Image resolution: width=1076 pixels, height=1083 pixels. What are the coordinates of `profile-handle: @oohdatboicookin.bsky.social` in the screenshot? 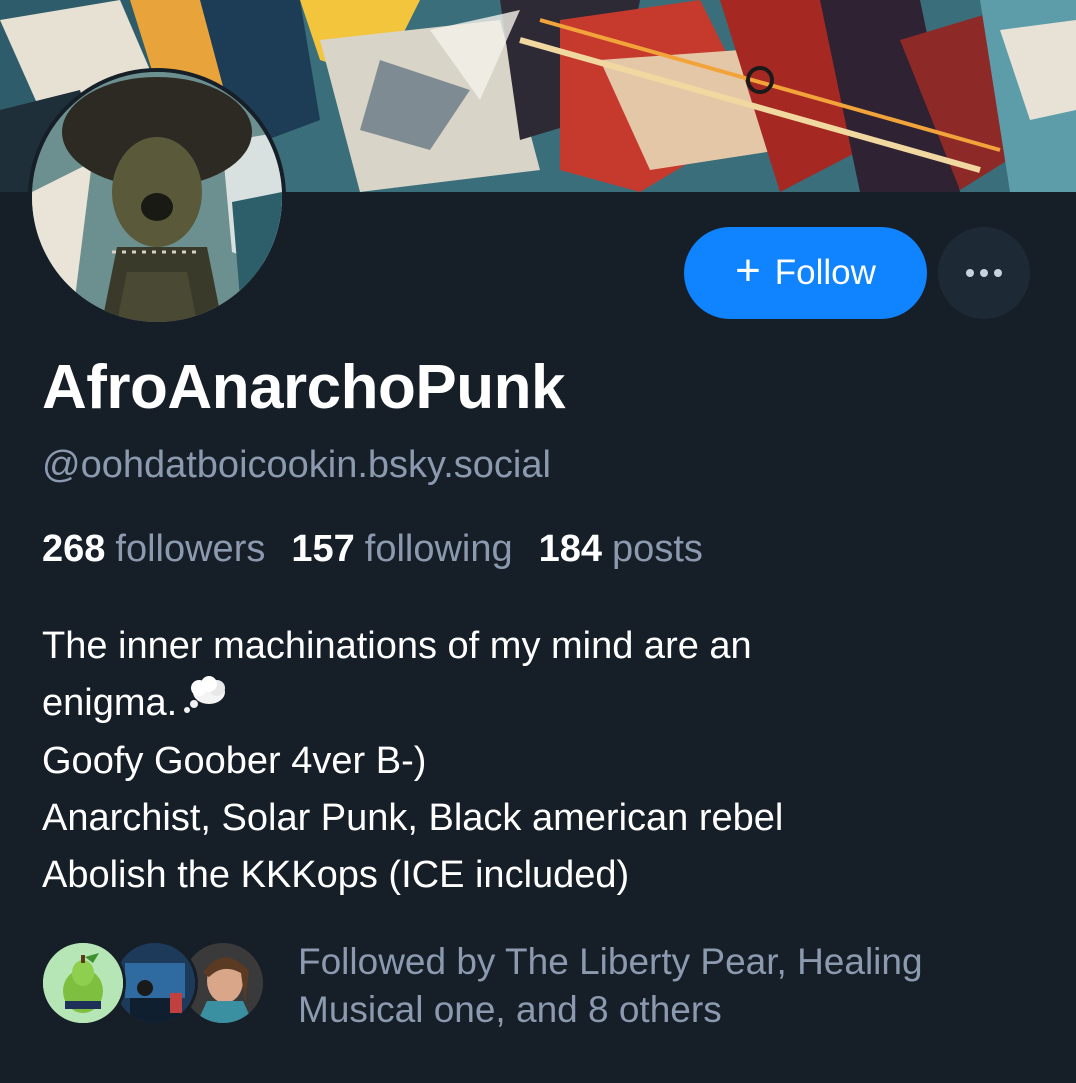 It's located at (296, 465).